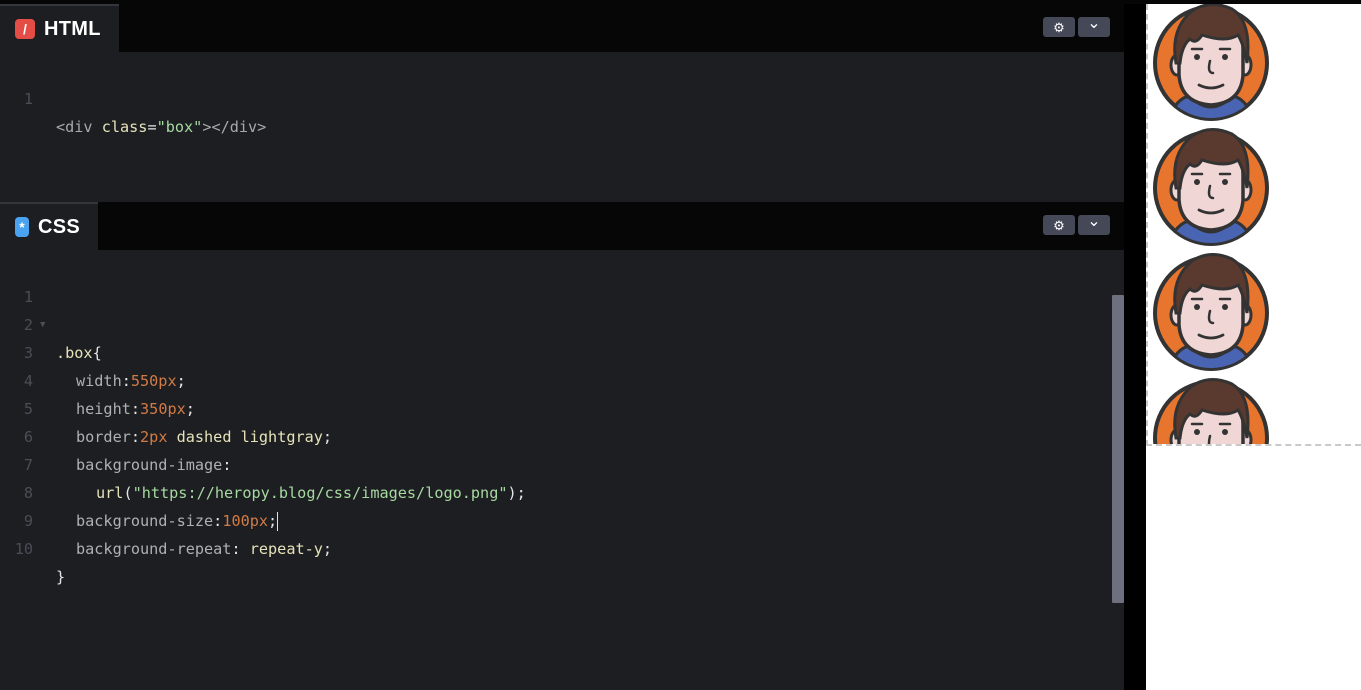  What do you see at coordinates (161, 127) in the screenshot?
I see `code-text: <div class="box"></div>` at bounding box center [161, 127].